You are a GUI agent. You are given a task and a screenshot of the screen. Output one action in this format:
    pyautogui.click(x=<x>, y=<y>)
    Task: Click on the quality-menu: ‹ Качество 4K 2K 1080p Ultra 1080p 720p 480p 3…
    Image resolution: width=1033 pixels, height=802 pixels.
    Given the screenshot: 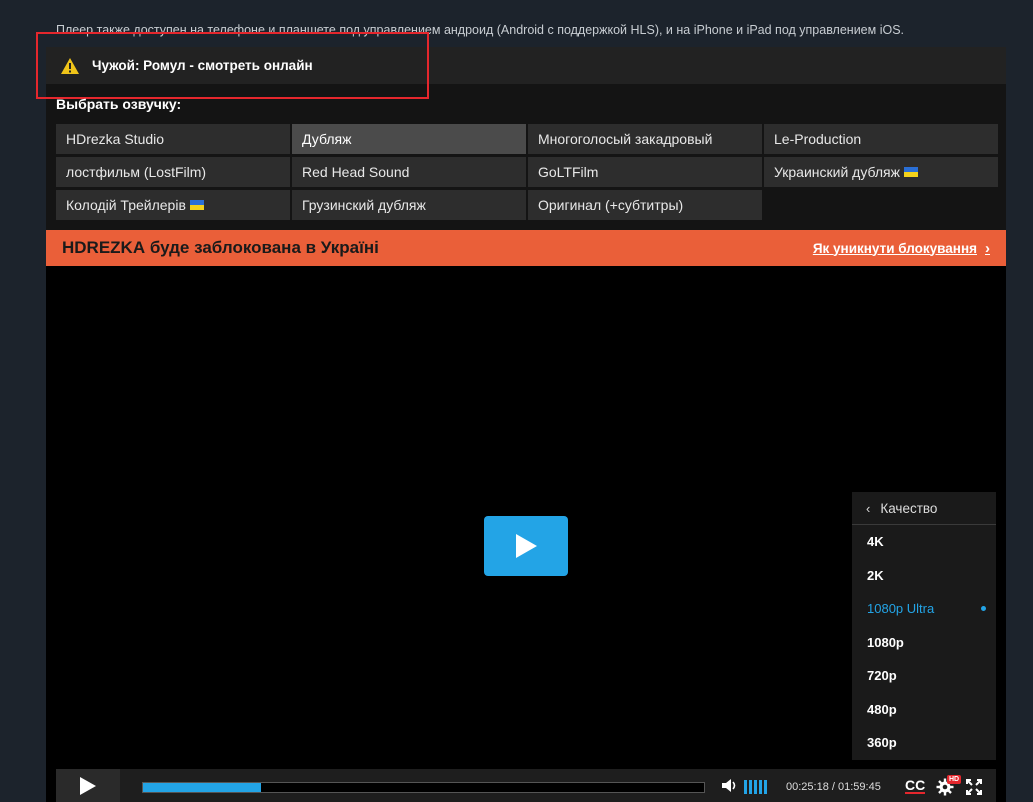 What is the action you would take?
    pyautogui.click(x=924, y=626)
    